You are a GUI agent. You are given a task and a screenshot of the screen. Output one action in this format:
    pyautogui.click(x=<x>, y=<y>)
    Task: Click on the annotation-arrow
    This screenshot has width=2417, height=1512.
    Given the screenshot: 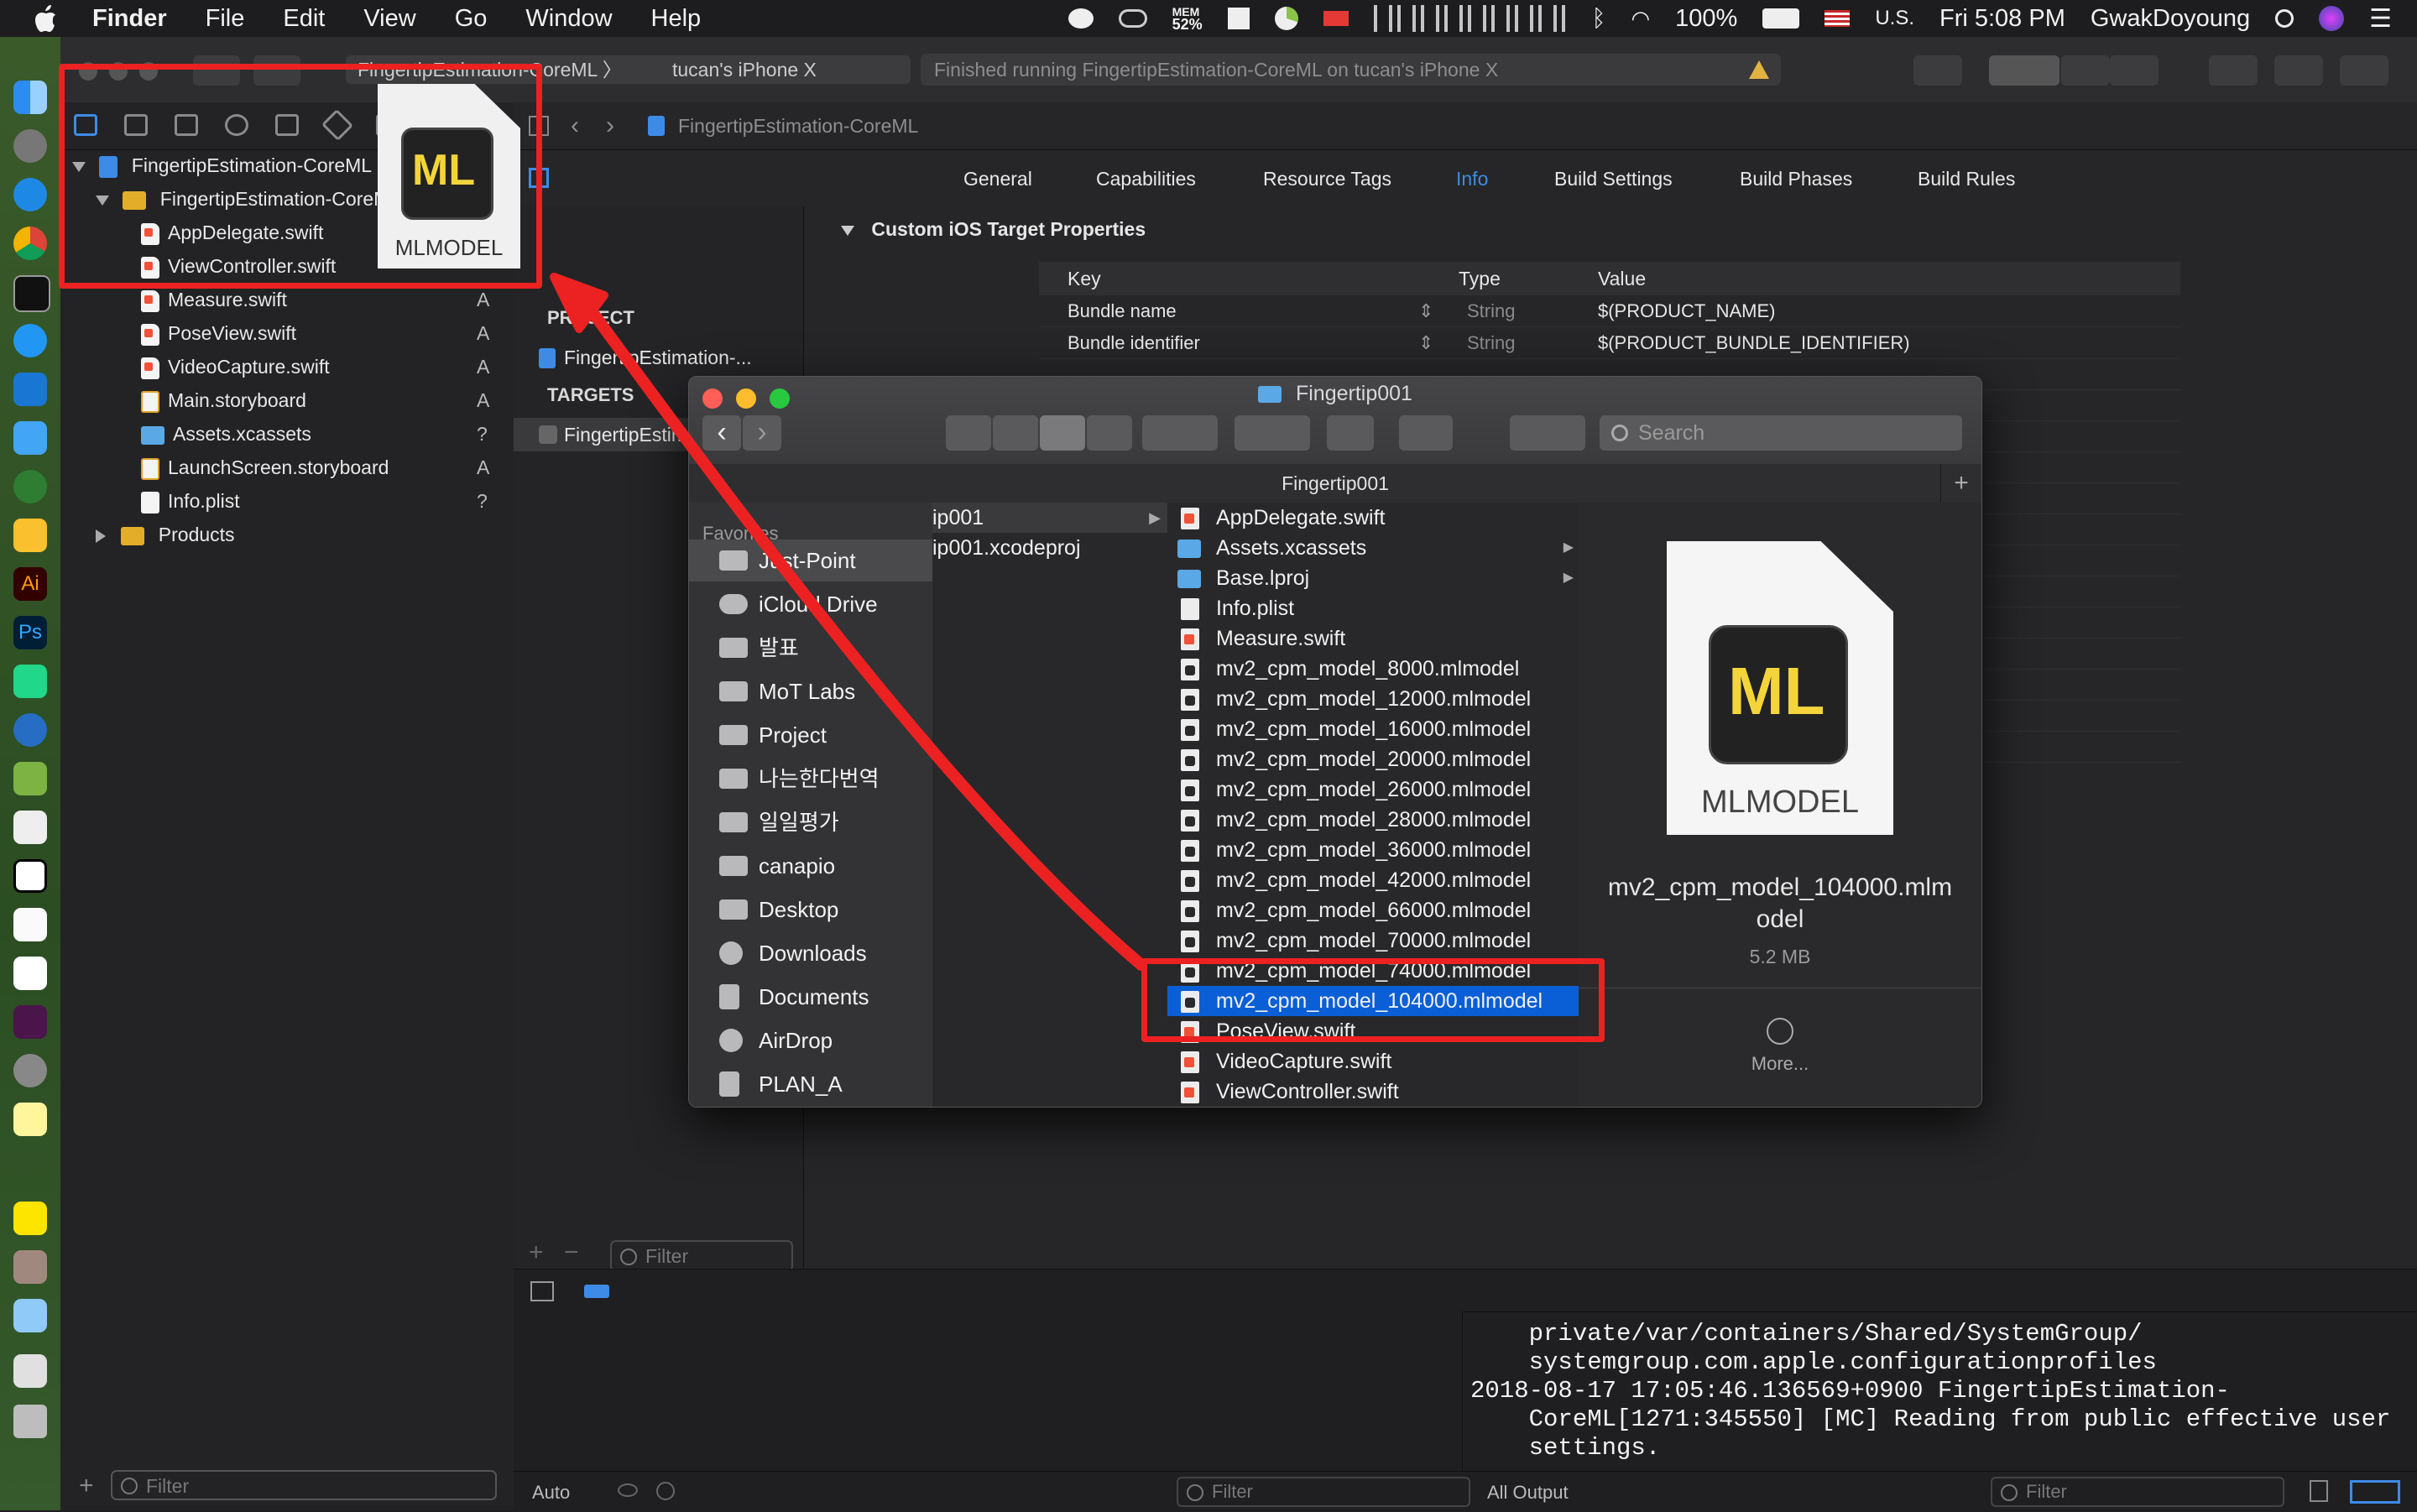 What is the action you would take?
    pyautogui.click(x=848, y=622)
    